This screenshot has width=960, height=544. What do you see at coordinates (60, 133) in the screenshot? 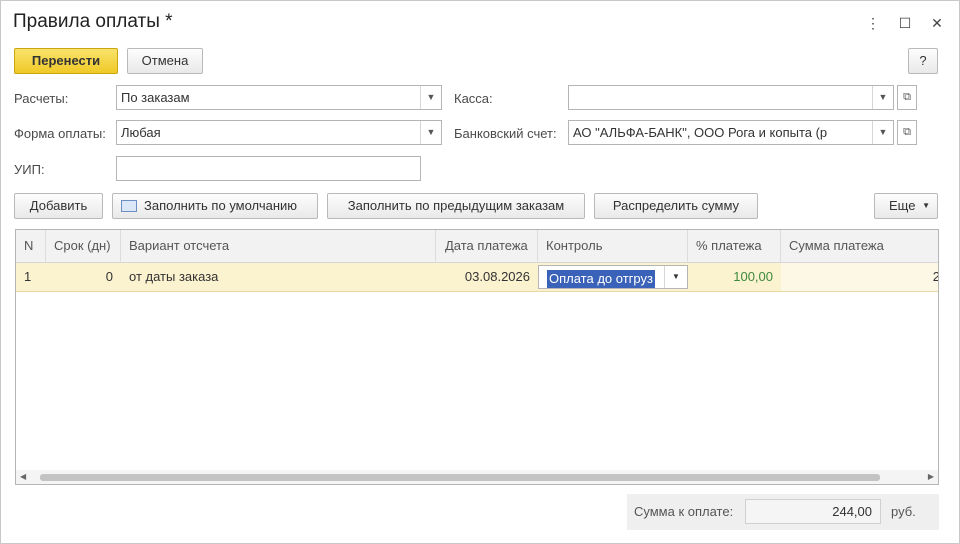
I see `payform-label: Форма оплаты:` at bounding box center [60, 133].